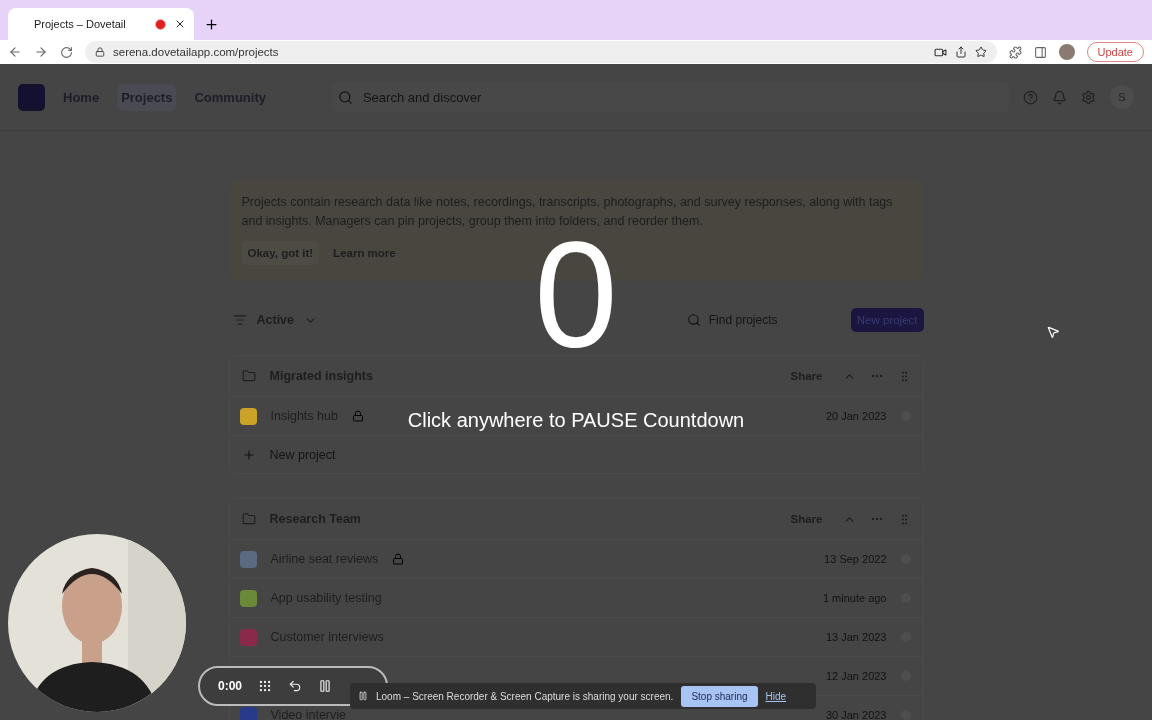 Image resolution: width=1152 pixels, height=720 pixels. Describe the element at coordinates (101, 24) in the screenshot. I see `browser-tab: Projects – Dovetail` at that location.